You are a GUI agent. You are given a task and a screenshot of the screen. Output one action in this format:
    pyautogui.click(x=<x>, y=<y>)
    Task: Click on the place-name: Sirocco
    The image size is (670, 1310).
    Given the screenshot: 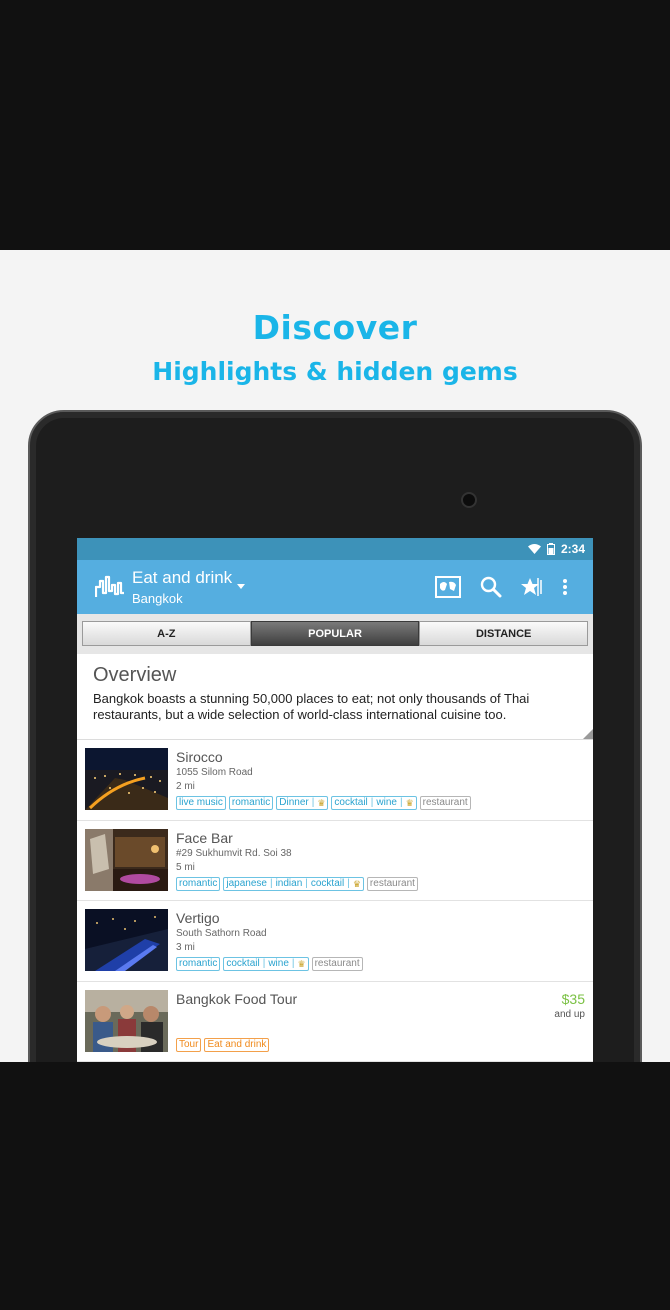 What is the action you would take?
    pyautogui.click(x=199, y=757)
    